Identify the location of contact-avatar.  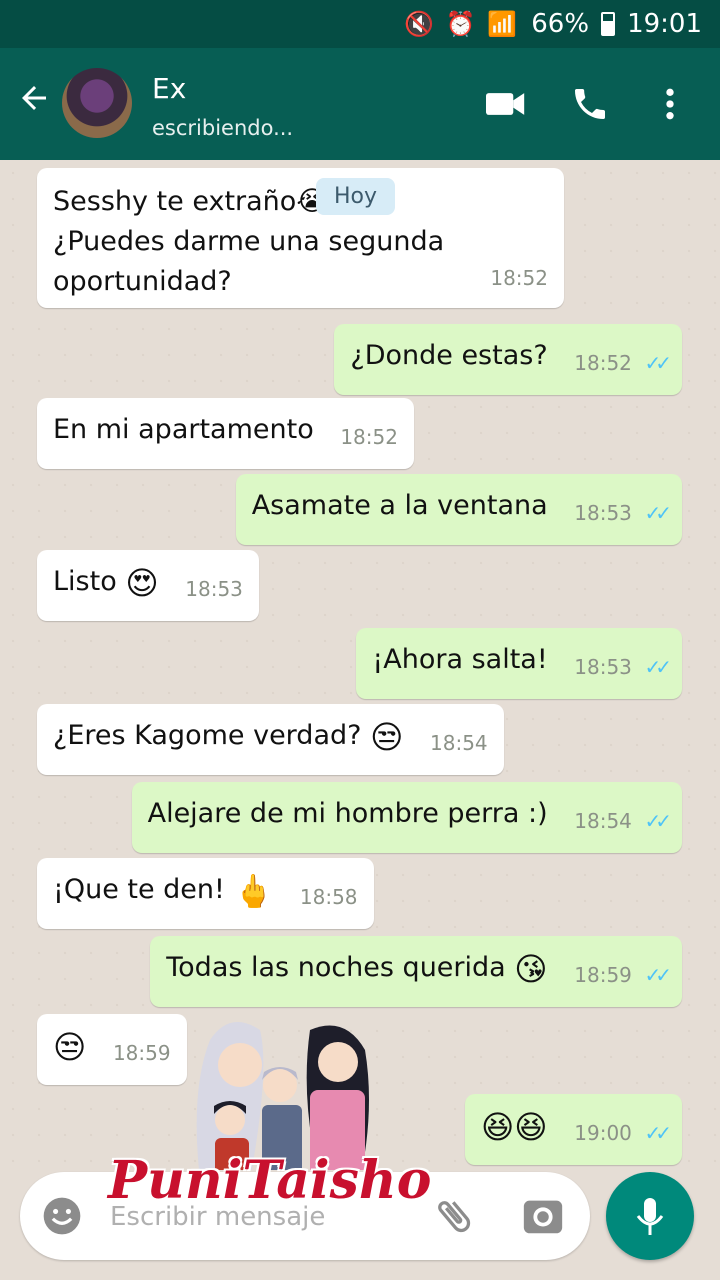
(97, 103).